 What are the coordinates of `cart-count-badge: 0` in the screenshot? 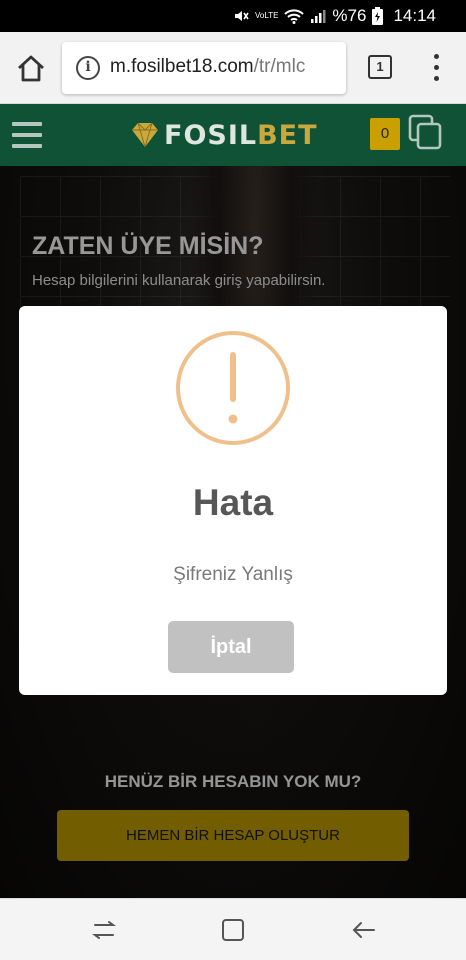 It's located at (385, 134).